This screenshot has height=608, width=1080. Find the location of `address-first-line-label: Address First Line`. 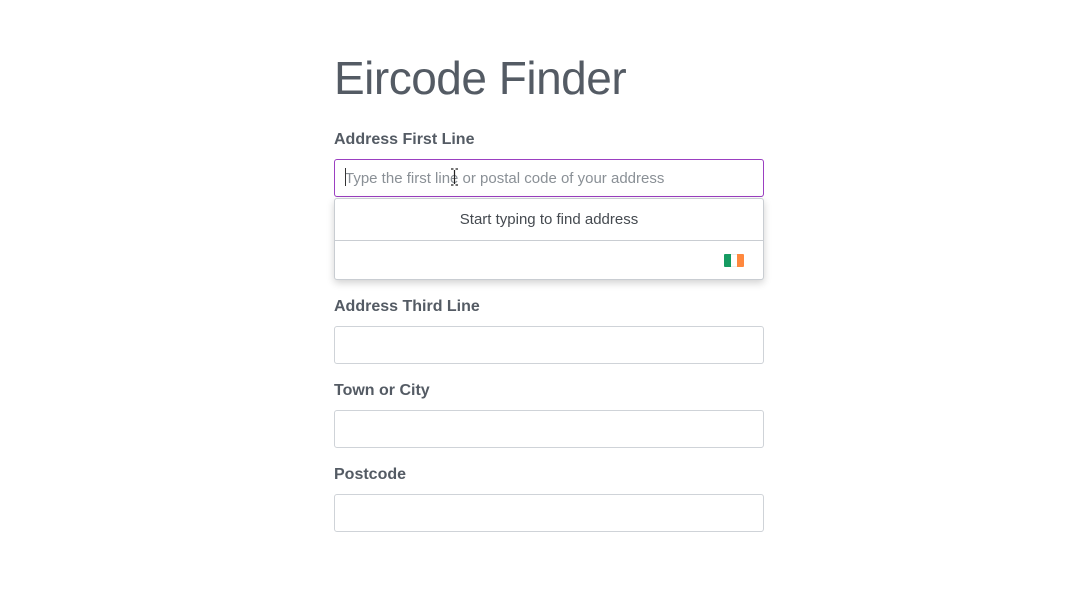

address-first-line-label: Address First Line is located at coordinates (404, 139).